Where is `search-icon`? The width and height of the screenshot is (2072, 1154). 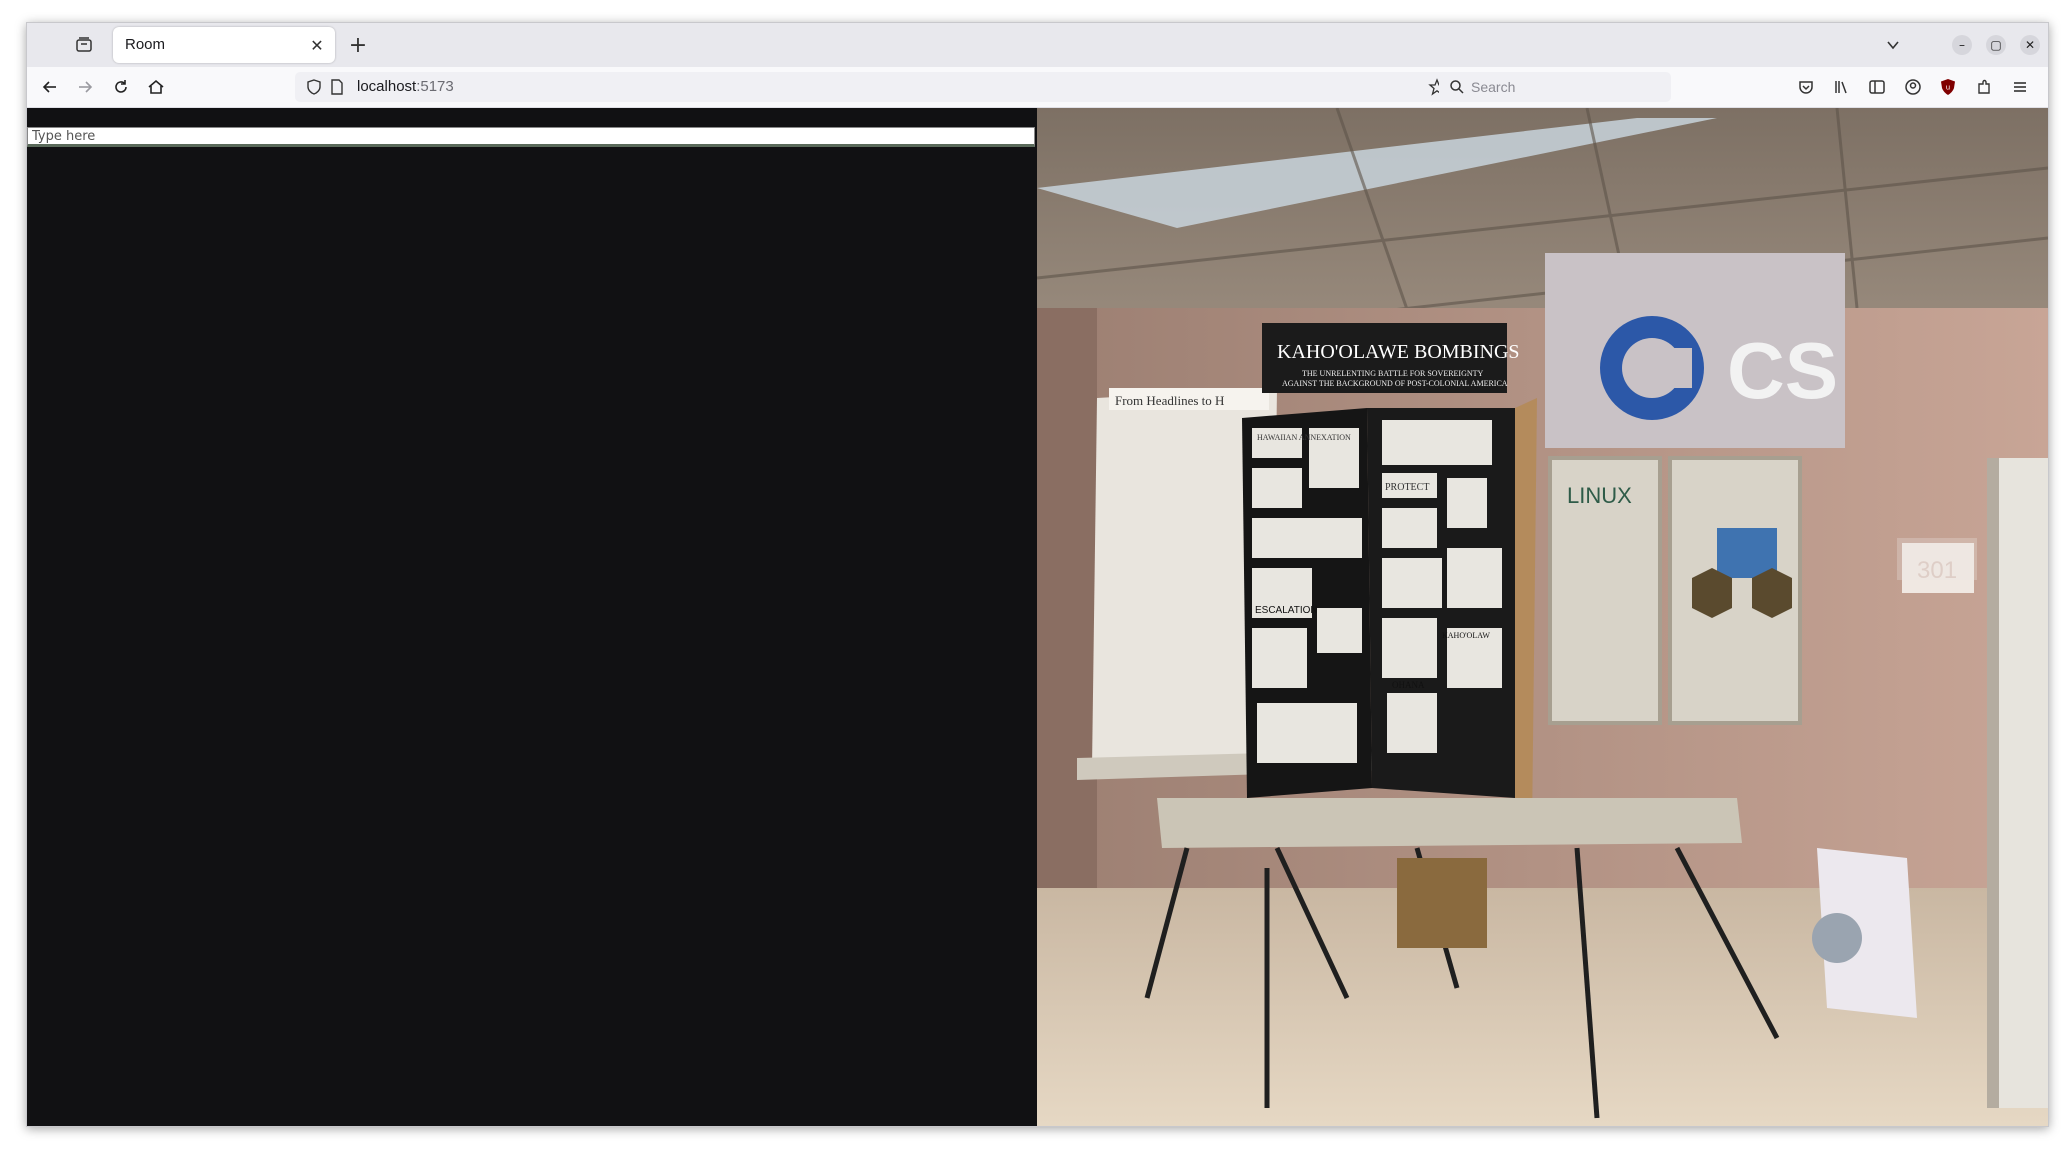
search-icon is located at coordinates (1457, 87).